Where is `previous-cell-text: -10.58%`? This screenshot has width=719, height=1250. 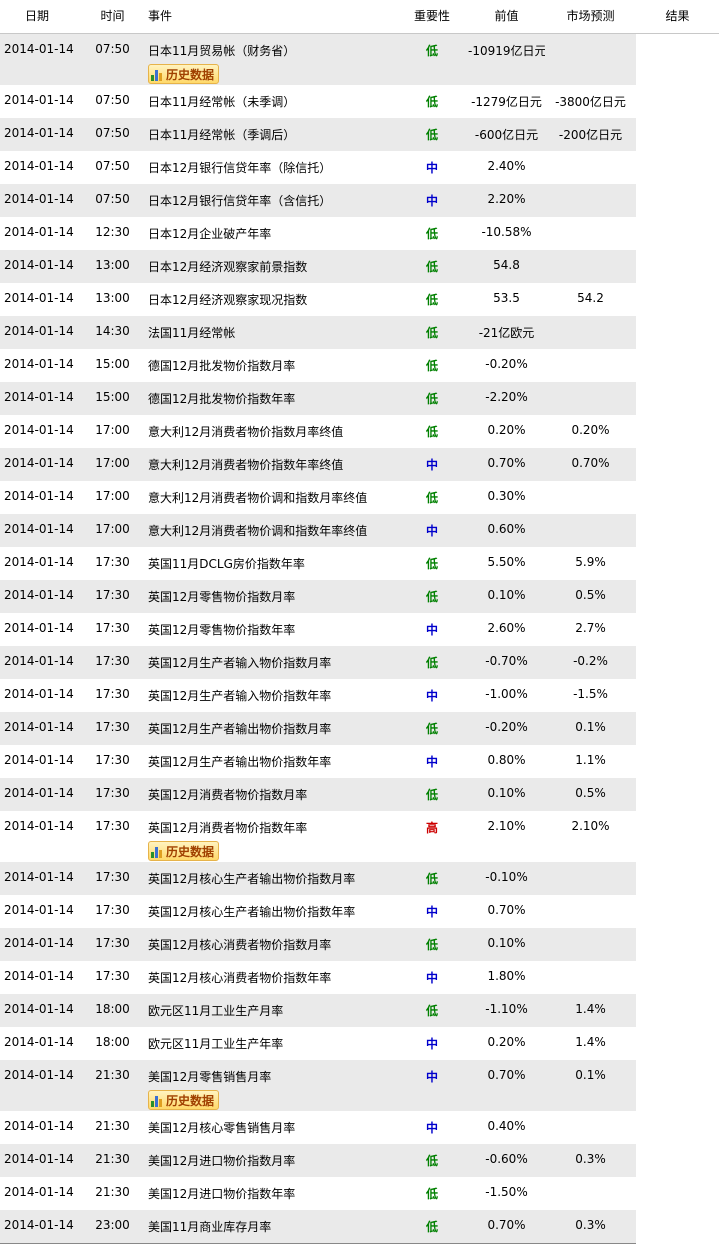
previous-cell-text: -10.58% is located at coordinates (506, 232).